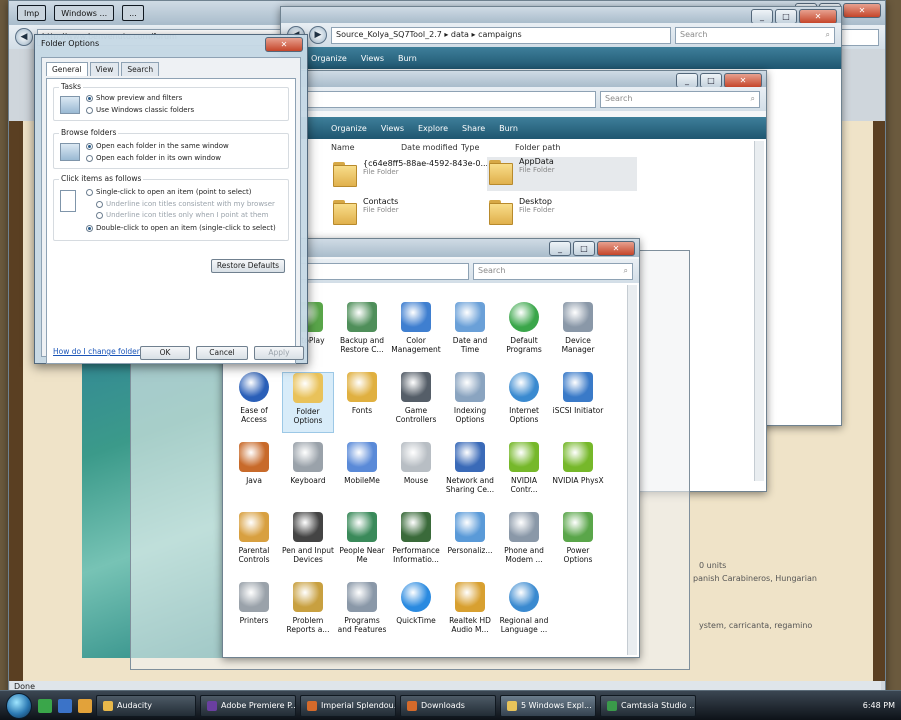 The width and height of the screenshot is (901, 720). What do you see at coordinates (755, 578) in the screenshot?
I see `page-text: panish Carabineros, Hungarian` at bounding box center [755, 578].